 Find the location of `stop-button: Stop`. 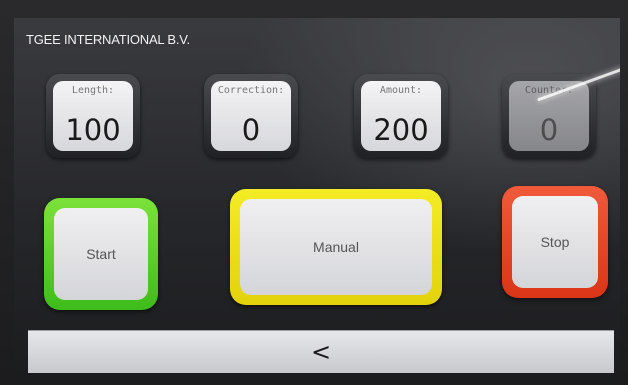

stop-button: Stop is located at coordinates (555, 242).